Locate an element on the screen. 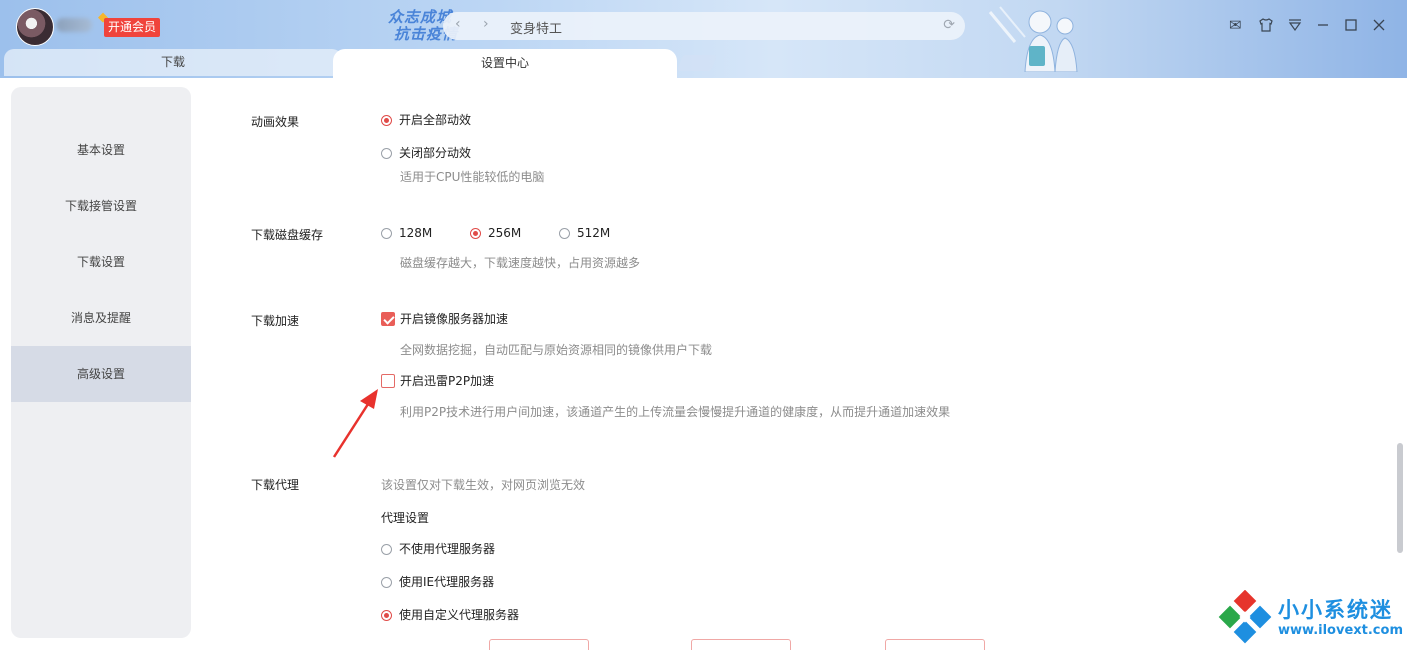  cache-512m-label: 512M is located at coordinates (593, 233).